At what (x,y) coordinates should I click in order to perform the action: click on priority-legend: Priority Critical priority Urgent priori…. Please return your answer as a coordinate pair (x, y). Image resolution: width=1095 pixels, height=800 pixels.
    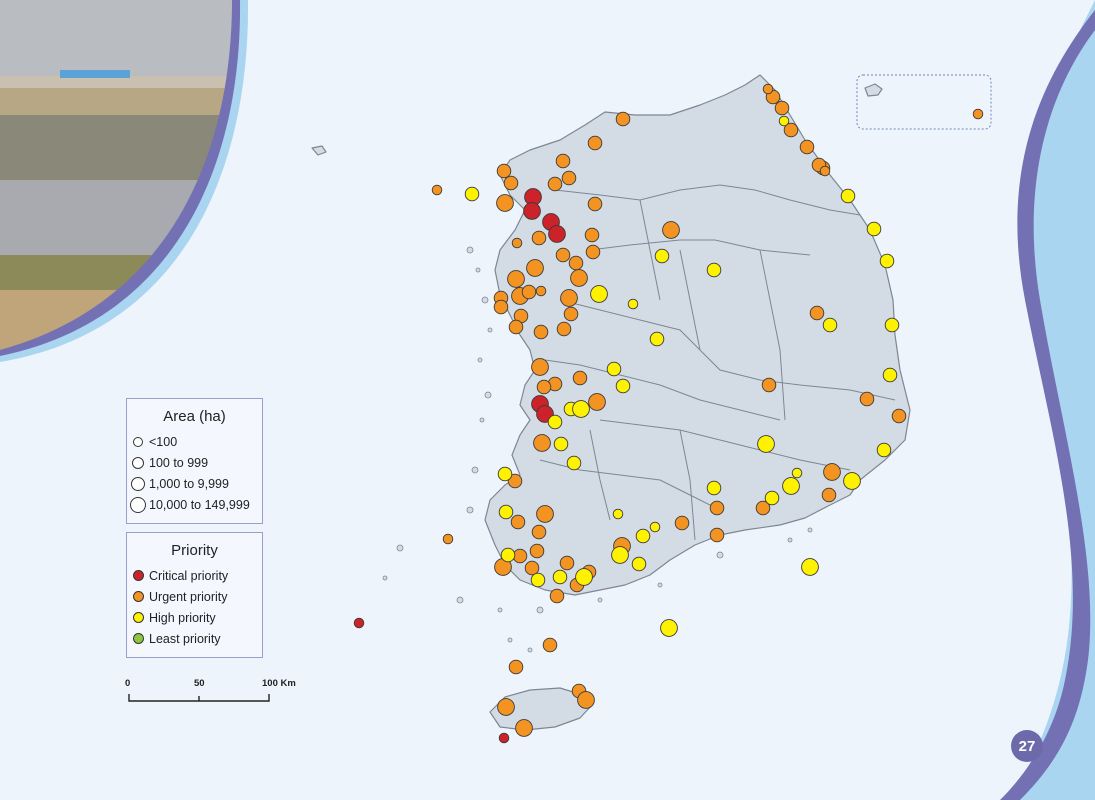
    Looking at the image, I should click on (194, 595).